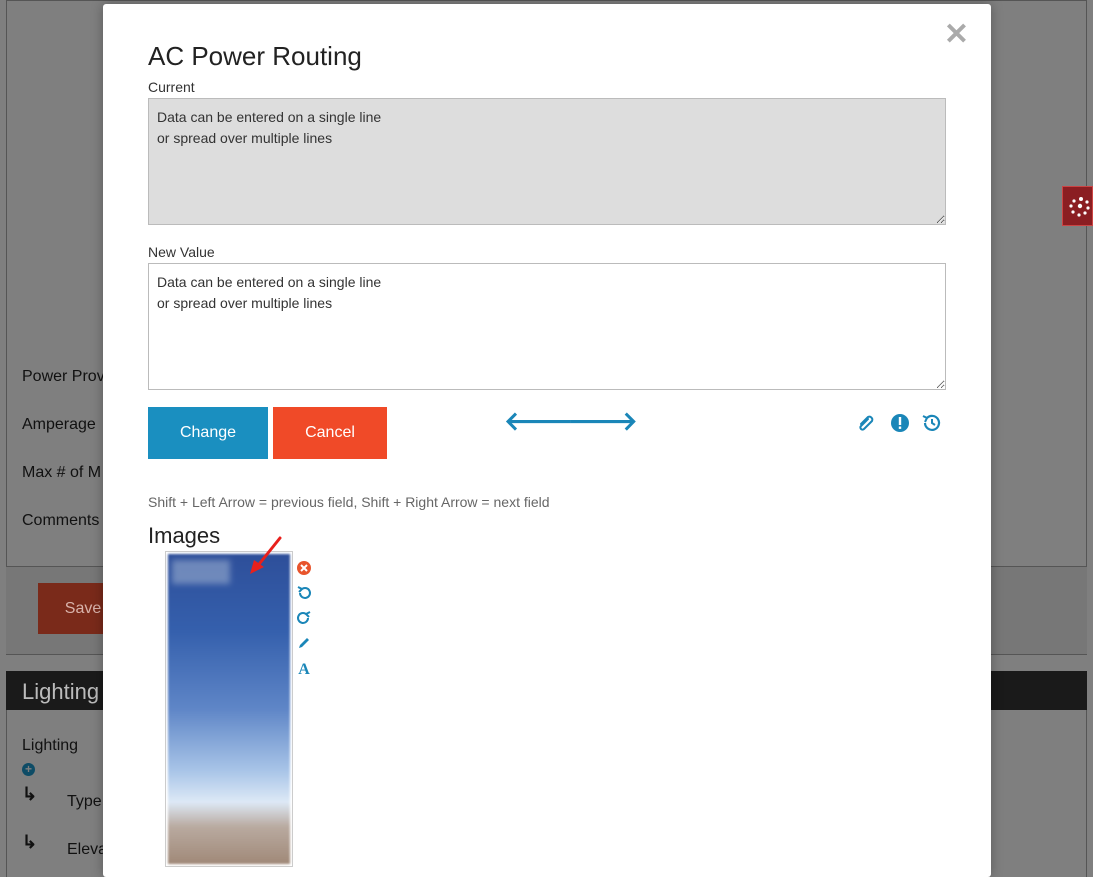  What do you see at coordinates (184, 535) in the screenshot?
I see `images-title: Images` at bounding box center [184, 535].